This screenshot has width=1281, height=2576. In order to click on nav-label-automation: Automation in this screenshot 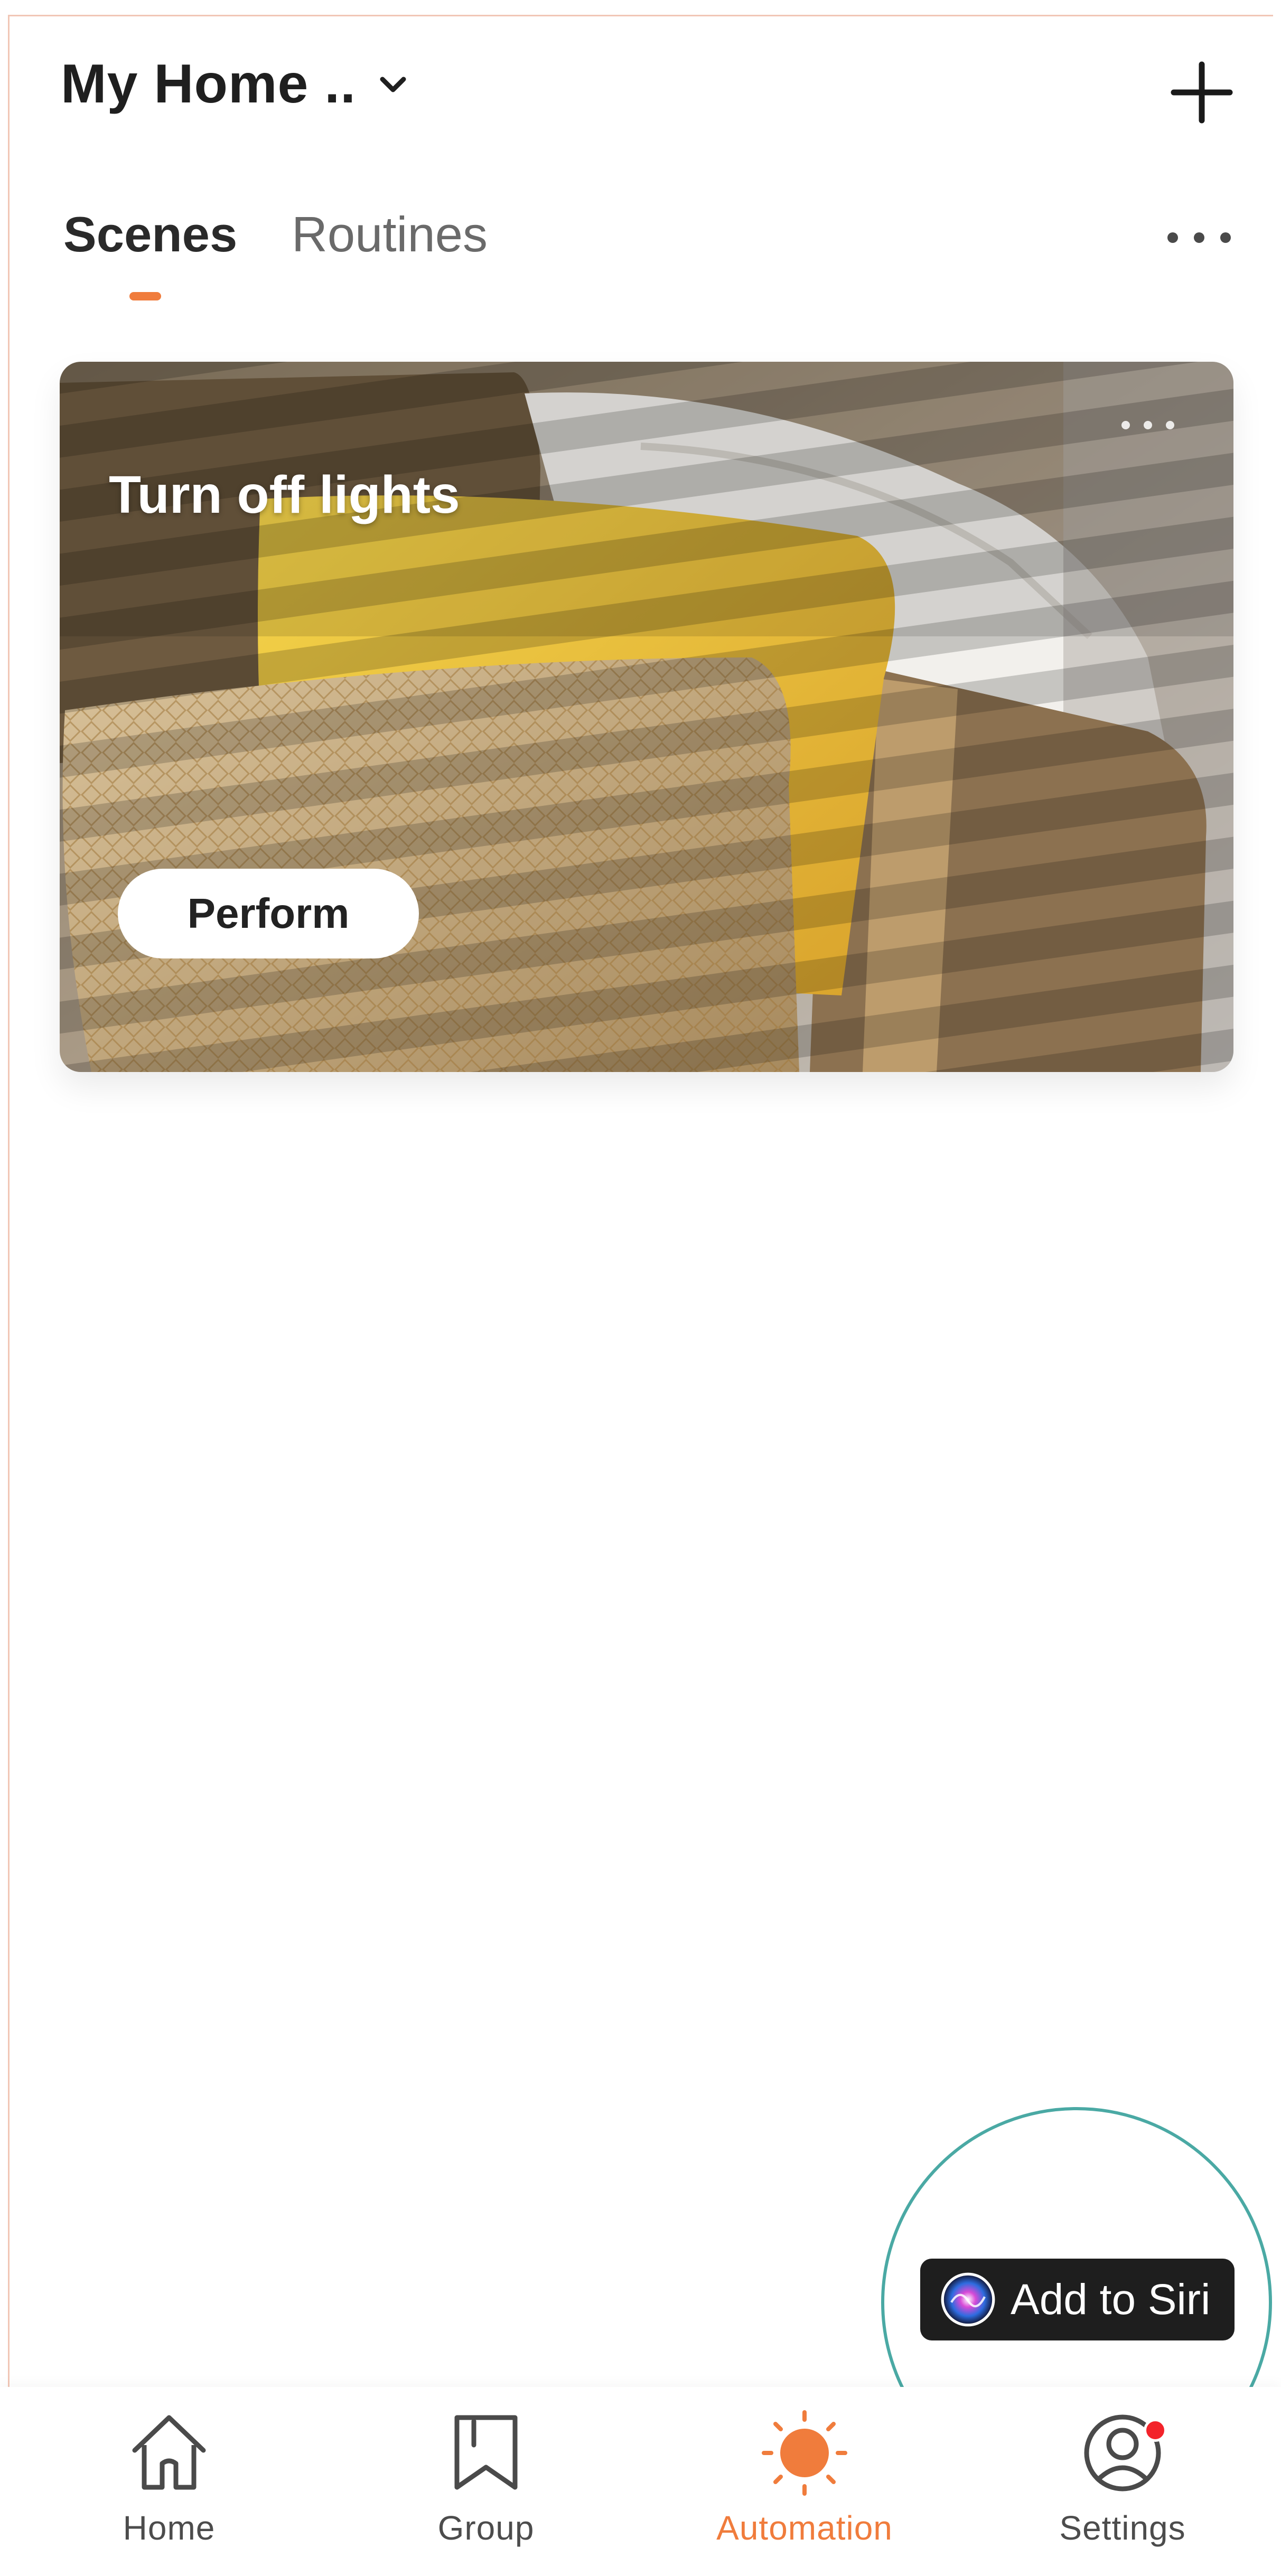, I will do `click(805, 2528)`.